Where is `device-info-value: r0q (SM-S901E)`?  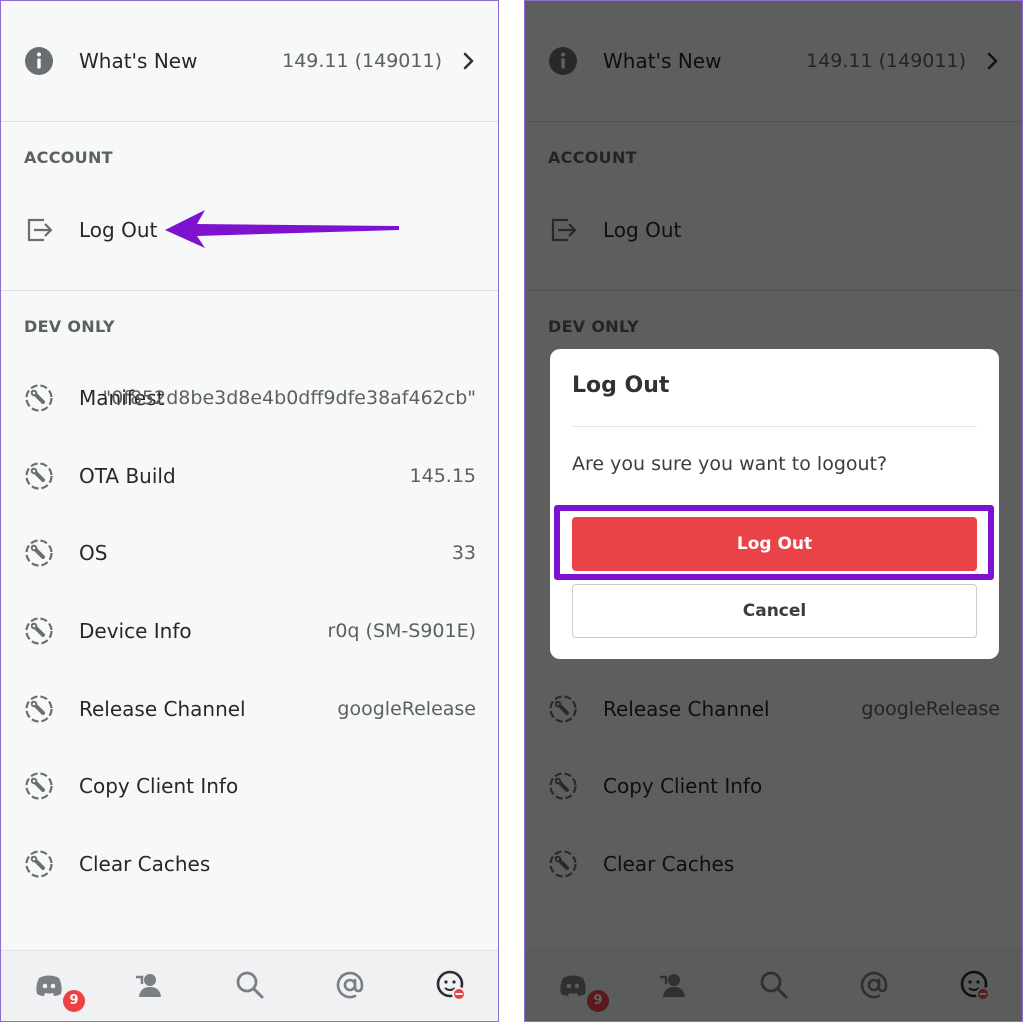
device-info-value: r0q (SM-S901E) is located at coordinates (401, 631).